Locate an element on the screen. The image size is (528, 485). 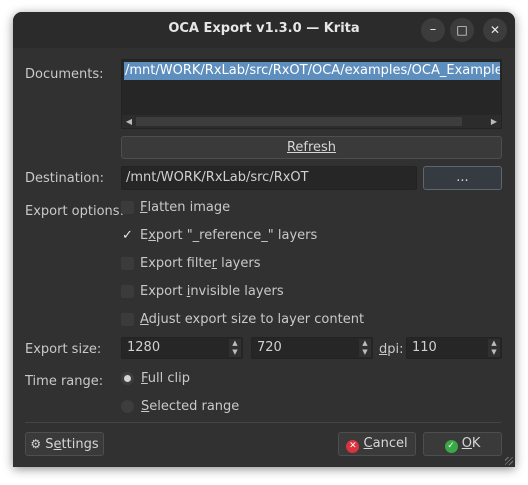
scroll-left-icon: ◀ is located at coordinates (129, 121).